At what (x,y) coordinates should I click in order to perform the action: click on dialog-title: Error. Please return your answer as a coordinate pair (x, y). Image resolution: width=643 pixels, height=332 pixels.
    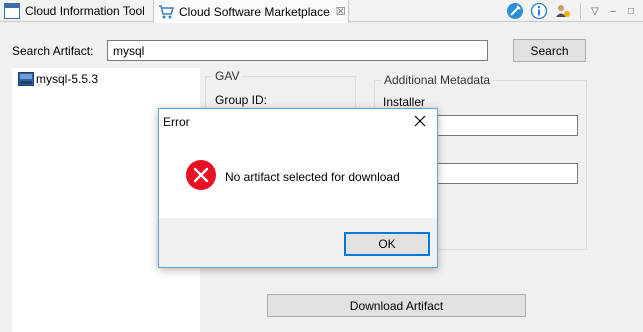
    Looking at the image, I should click on (176, 122).